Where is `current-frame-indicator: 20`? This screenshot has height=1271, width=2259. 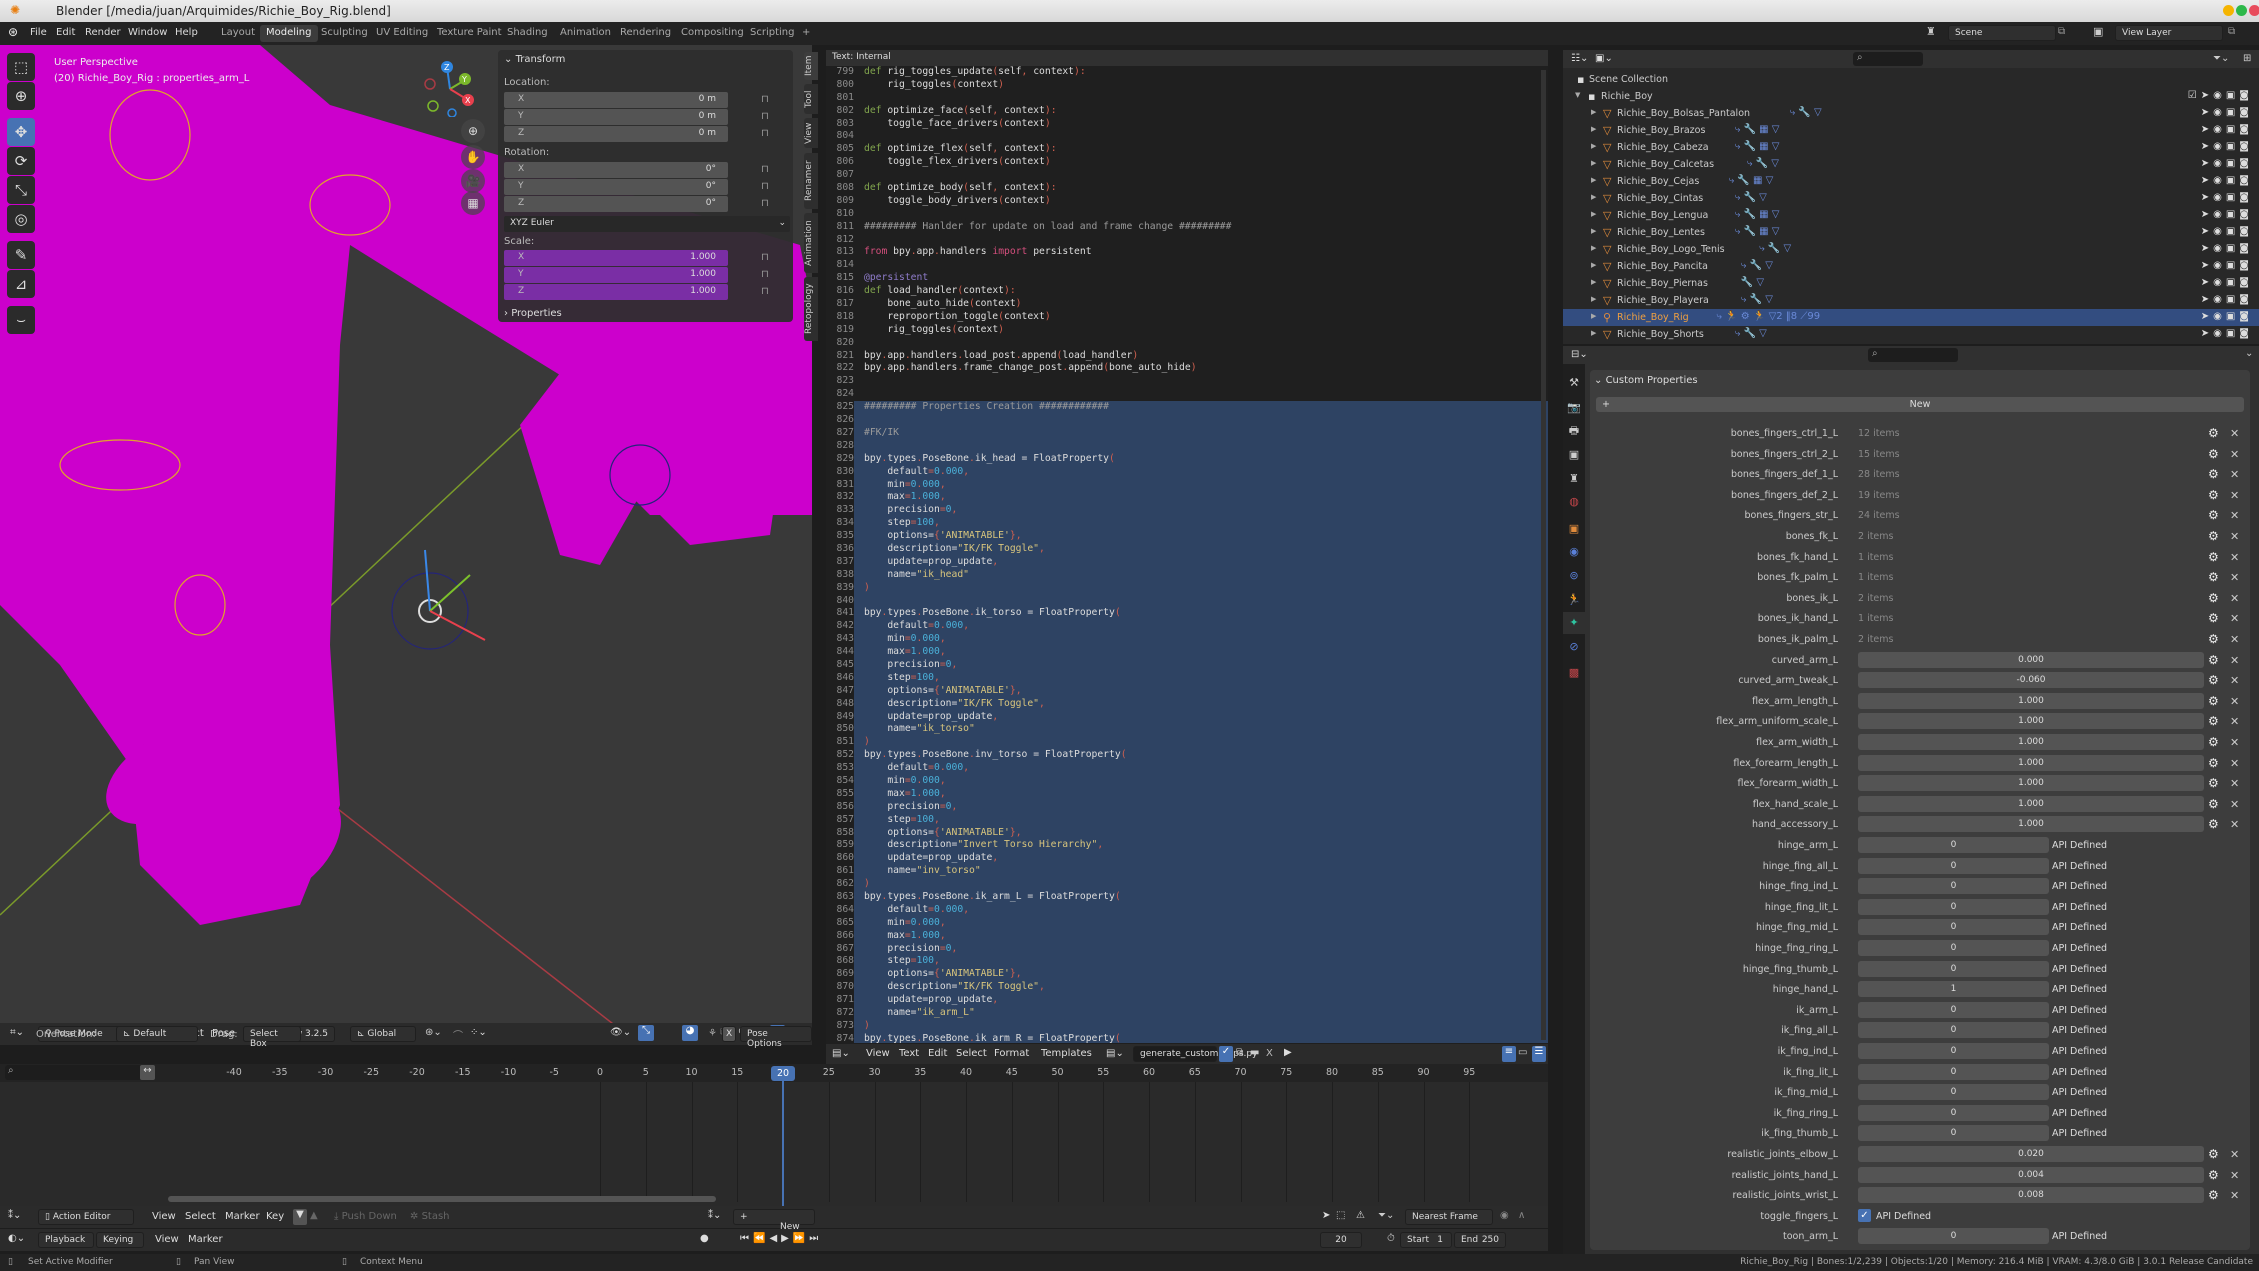 current-frame-indicator: 20 is located at coordinates (783, 1073).